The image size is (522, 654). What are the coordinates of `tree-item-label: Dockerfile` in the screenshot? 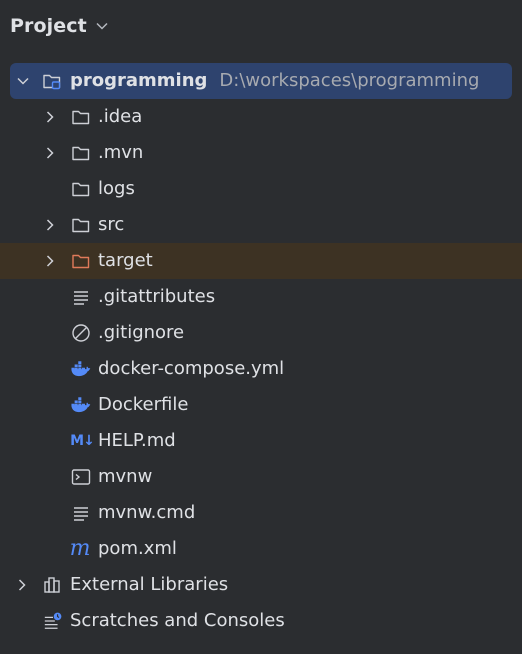 It's located at (143, 404).